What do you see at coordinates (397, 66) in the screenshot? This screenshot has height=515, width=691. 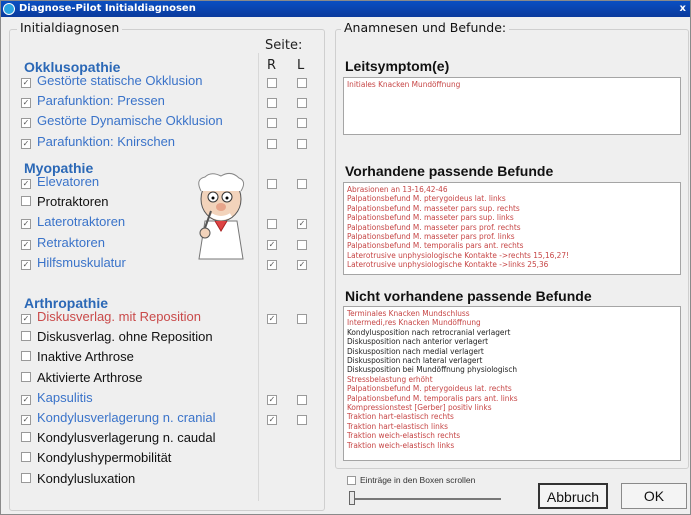 I see `leitsymptom-heading: Leitsymptom(e)` at bounding box center [397, 66].